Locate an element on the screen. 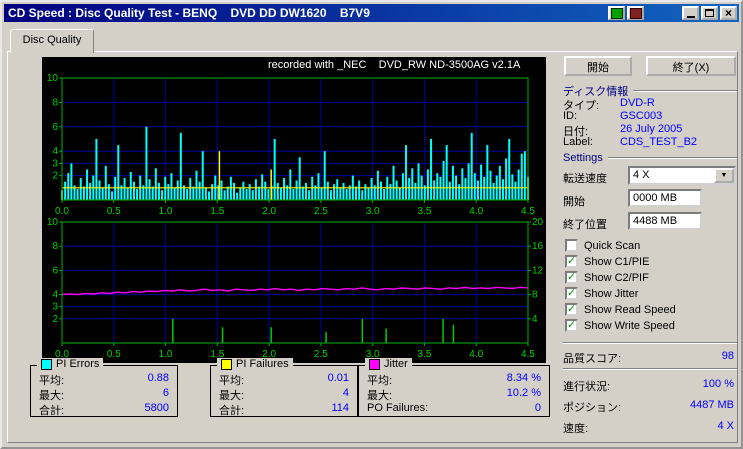 This screenshot has width=743, height=449. chevron-down-icon: ▼ is located at coordinates (724, 175).